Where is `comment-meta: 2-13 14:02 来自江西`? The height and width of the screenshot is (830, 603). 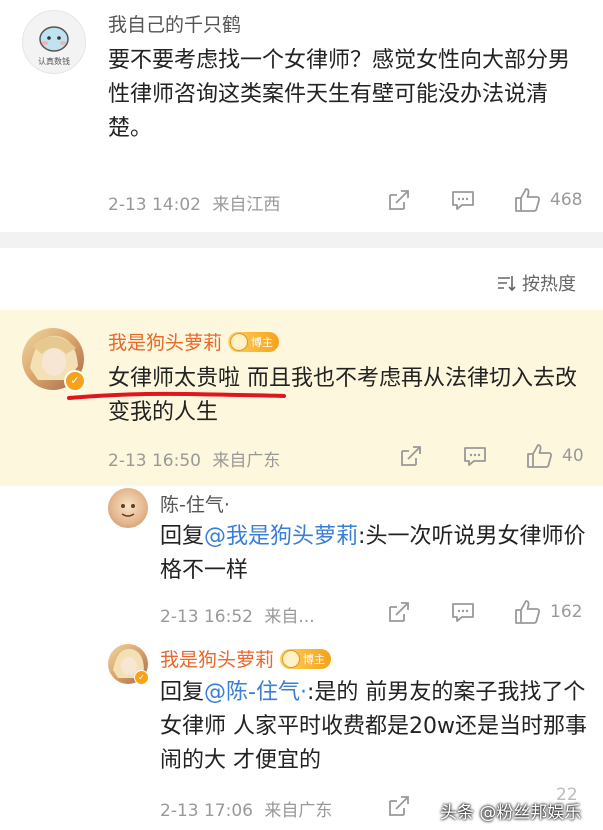
comment-meta: 2-13 14:02 来自江西 is located at coordinates (194, 202).